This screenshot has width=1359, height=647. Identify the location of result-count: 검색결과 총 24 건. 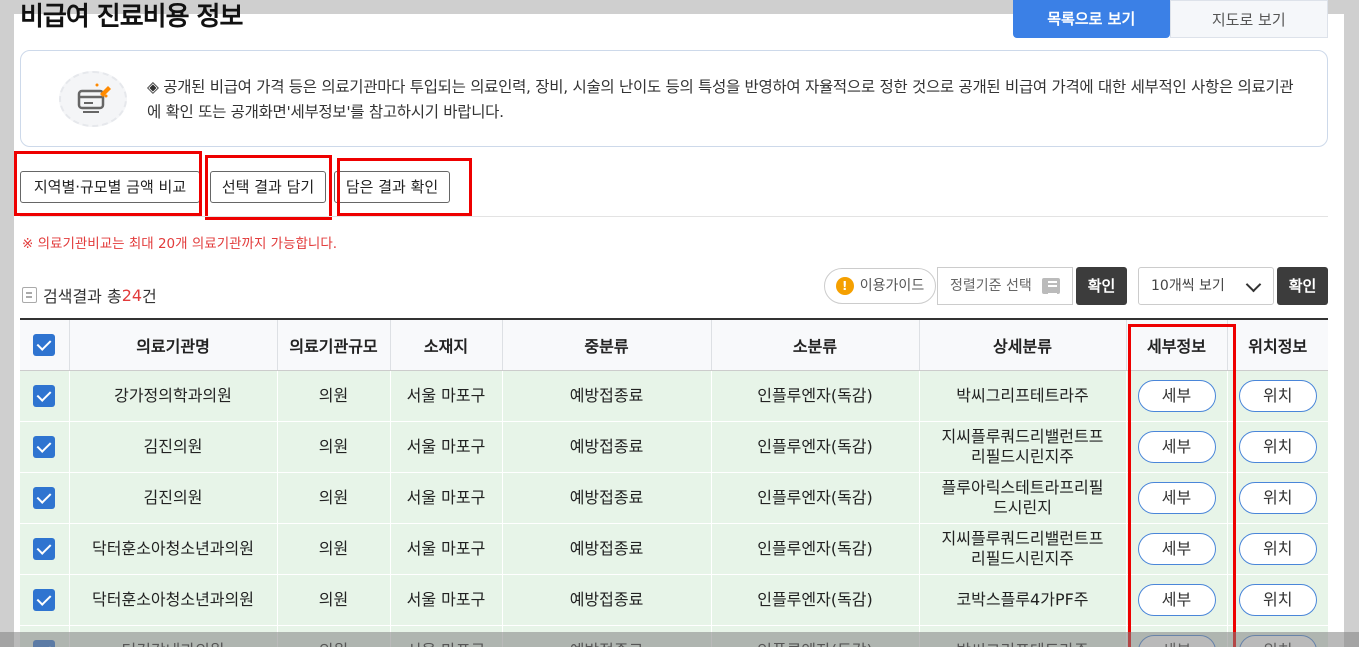
(89, 295).